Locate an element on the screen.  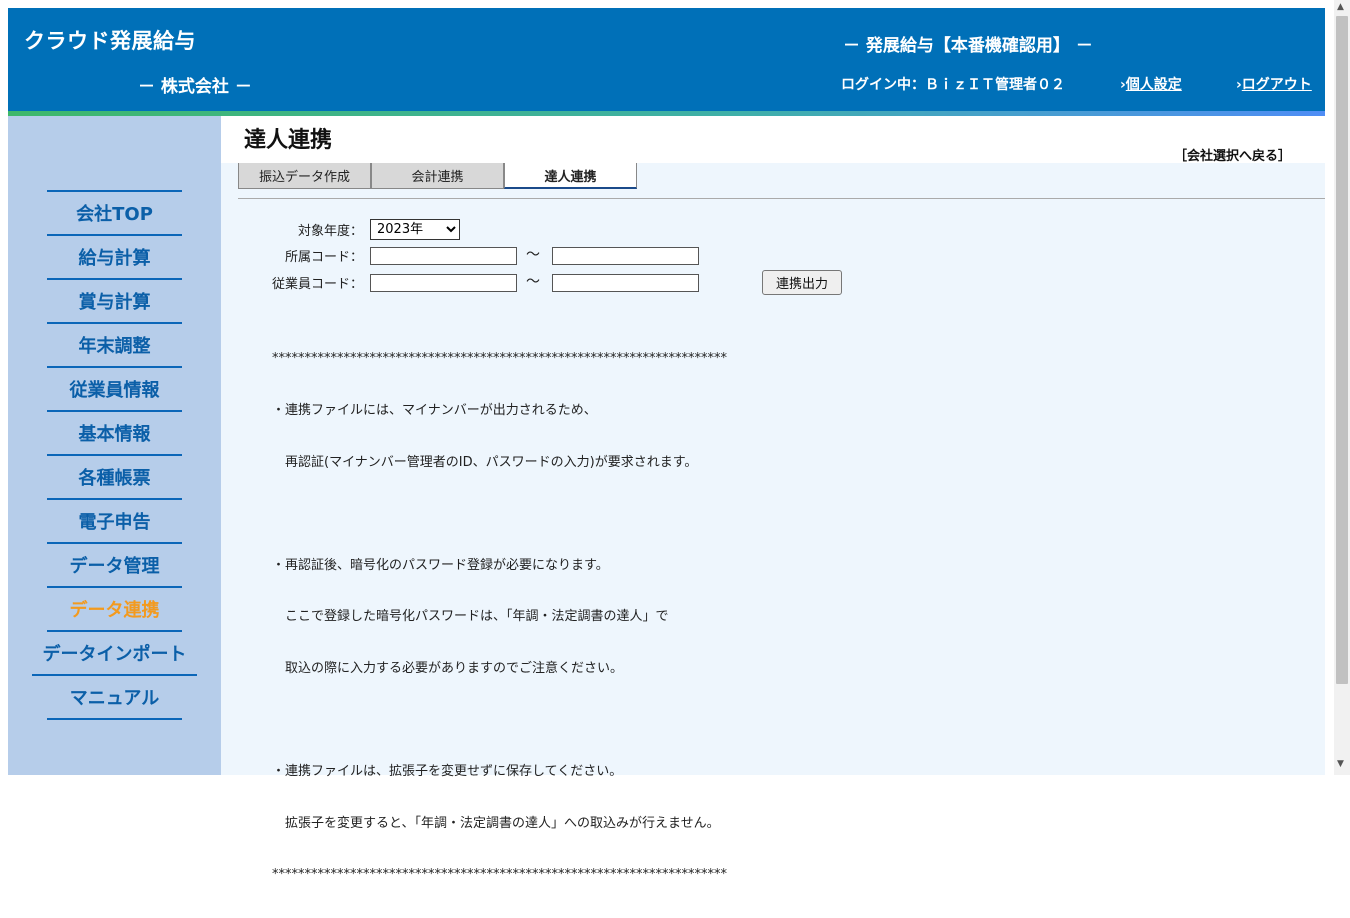
tab-divider is located at coordinates (781, 198).